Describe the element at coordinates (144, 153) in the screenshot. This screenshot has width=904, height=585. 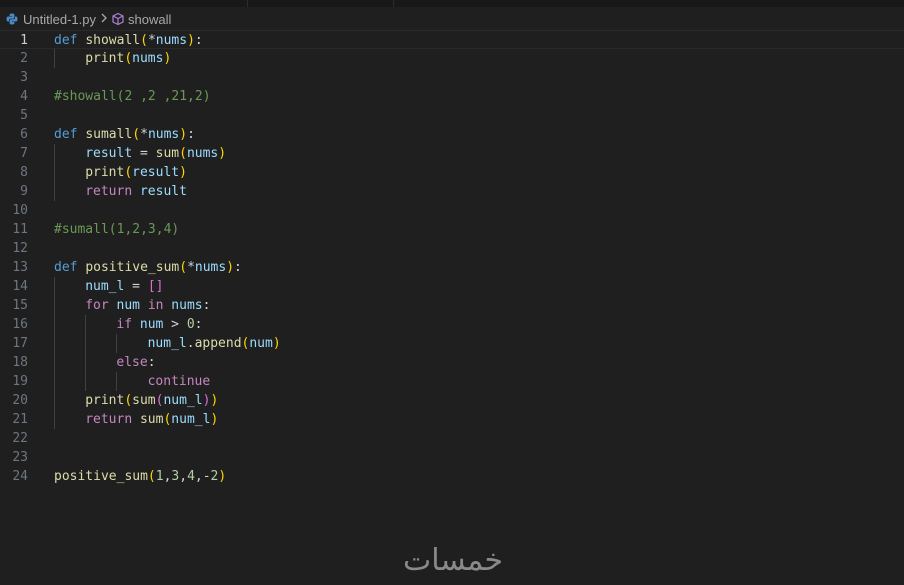
I see `code-token: =` at that location.